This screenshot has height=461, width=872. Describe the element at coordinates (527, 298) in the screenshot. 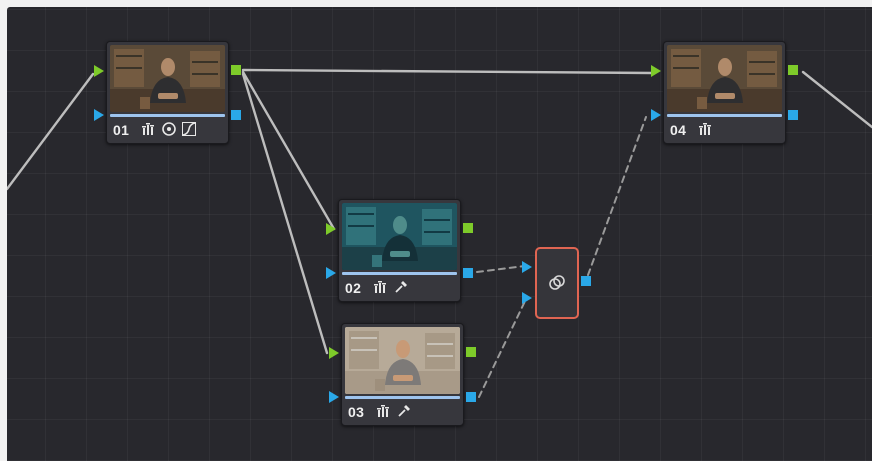

I see `mixer-input-2-port` at that location.